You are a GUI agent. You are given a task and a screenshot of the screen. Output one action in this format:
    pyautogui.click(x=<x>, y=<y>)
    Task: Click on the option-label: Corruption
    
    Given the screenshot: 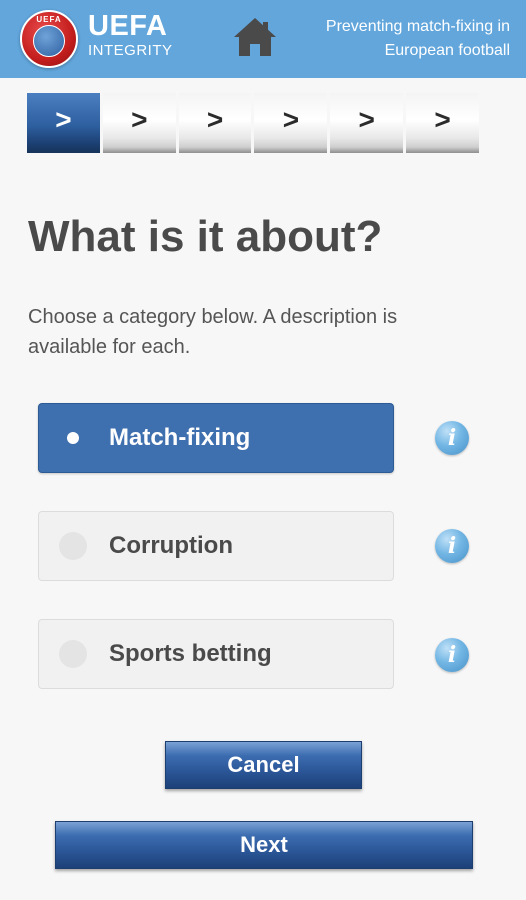 What is the action you would take?
    pyautogui.click(x=171, y=545)
    